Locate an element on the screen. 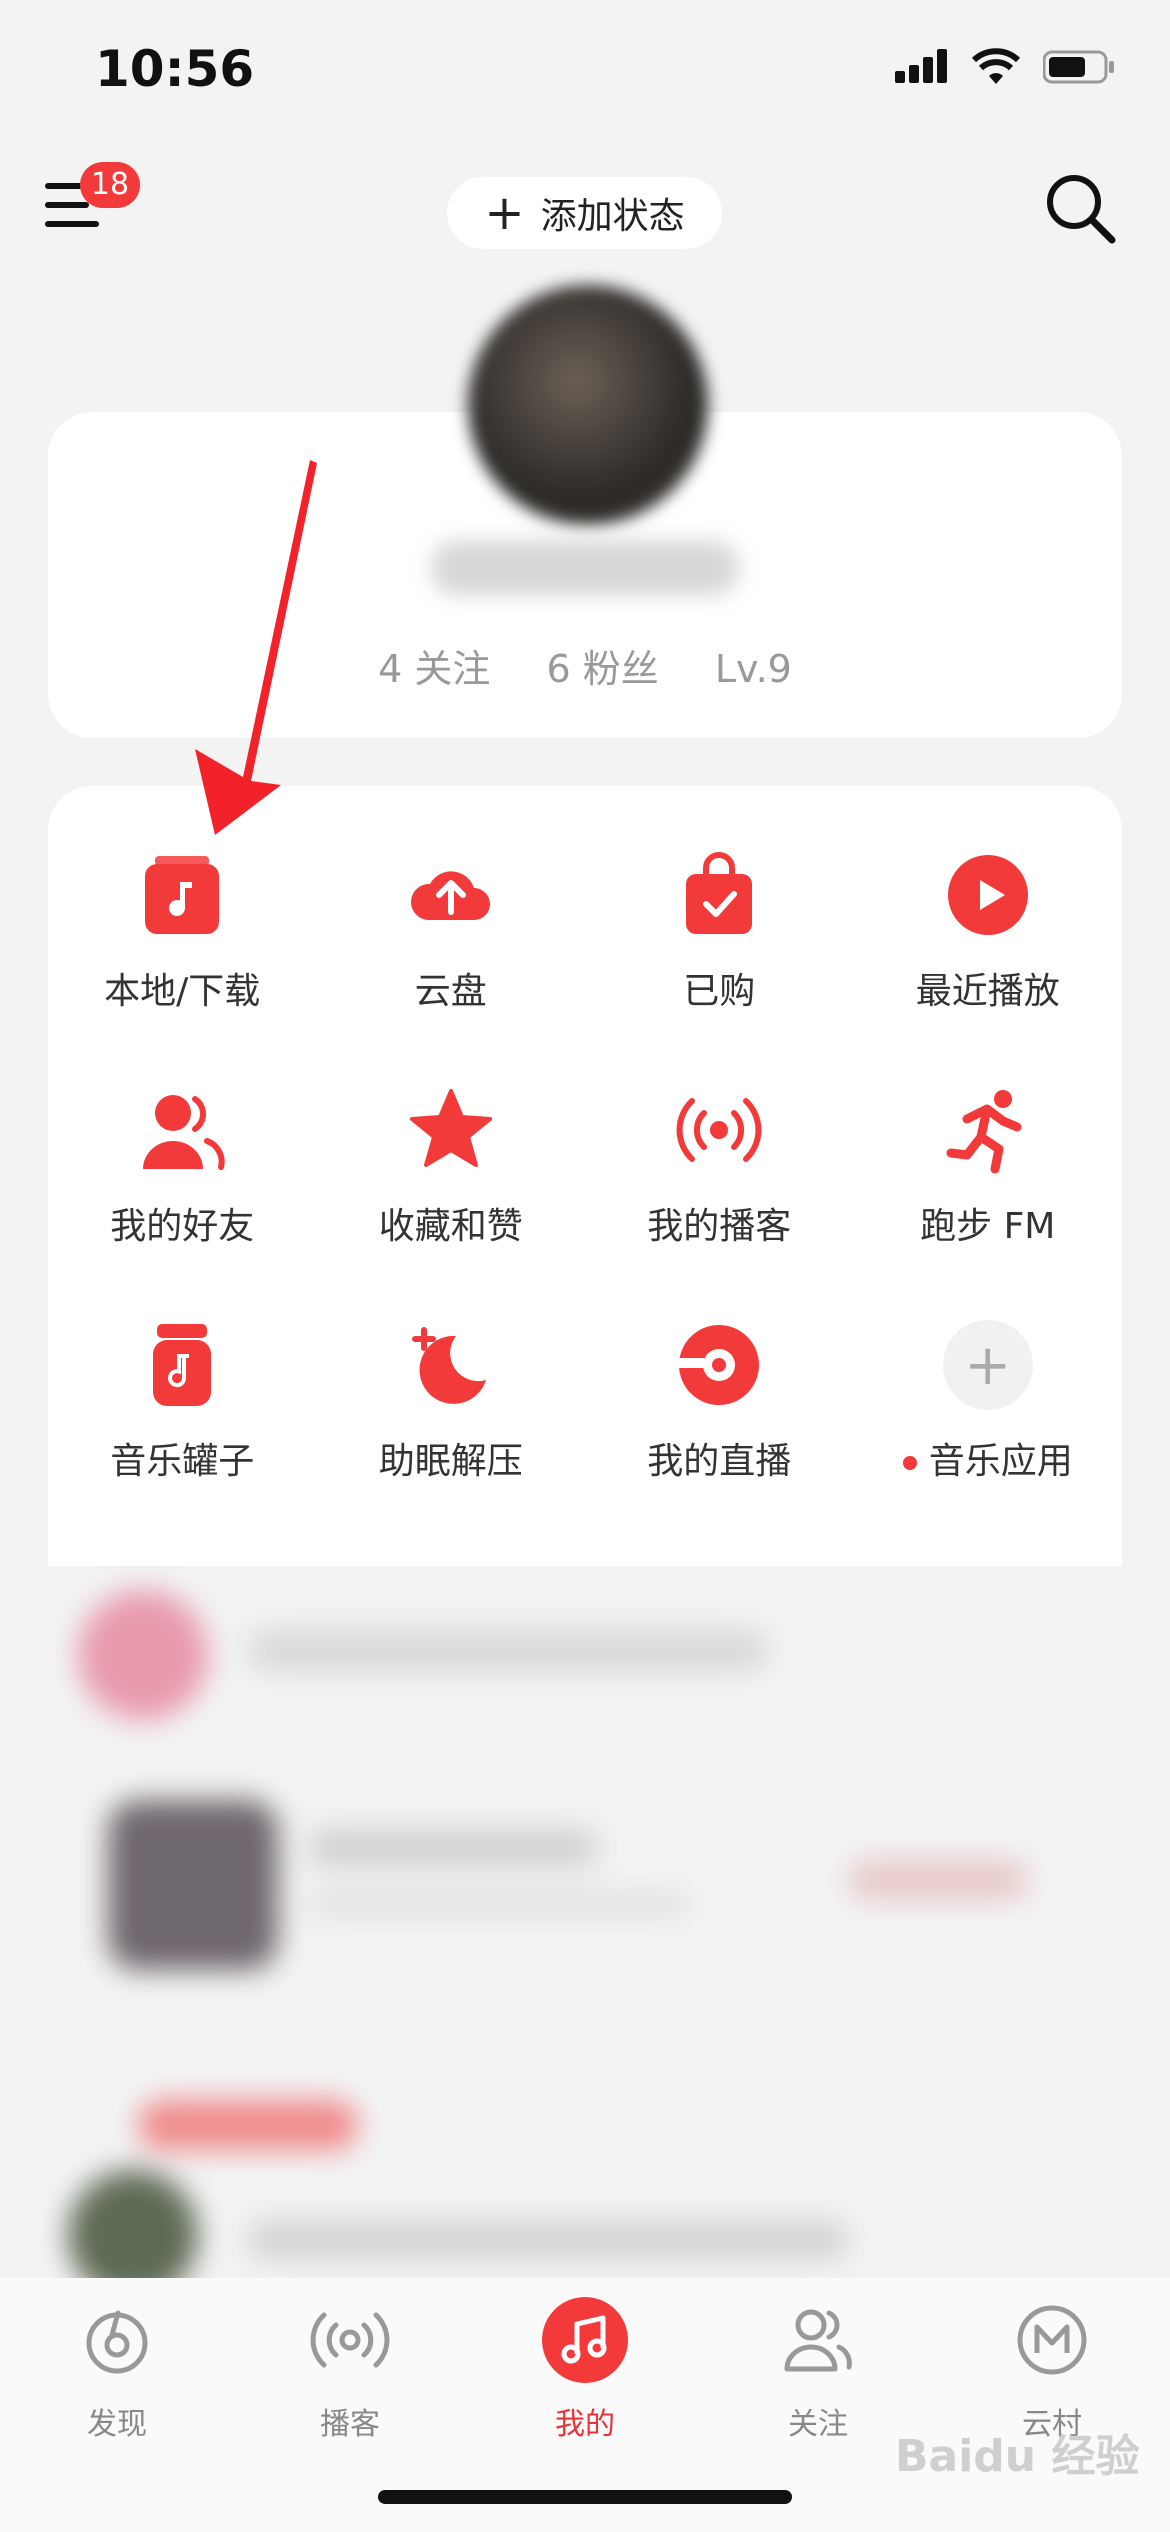 This screenshot has height=2532, width=1170. music-folder-icon is located at coordinates (182, 895).